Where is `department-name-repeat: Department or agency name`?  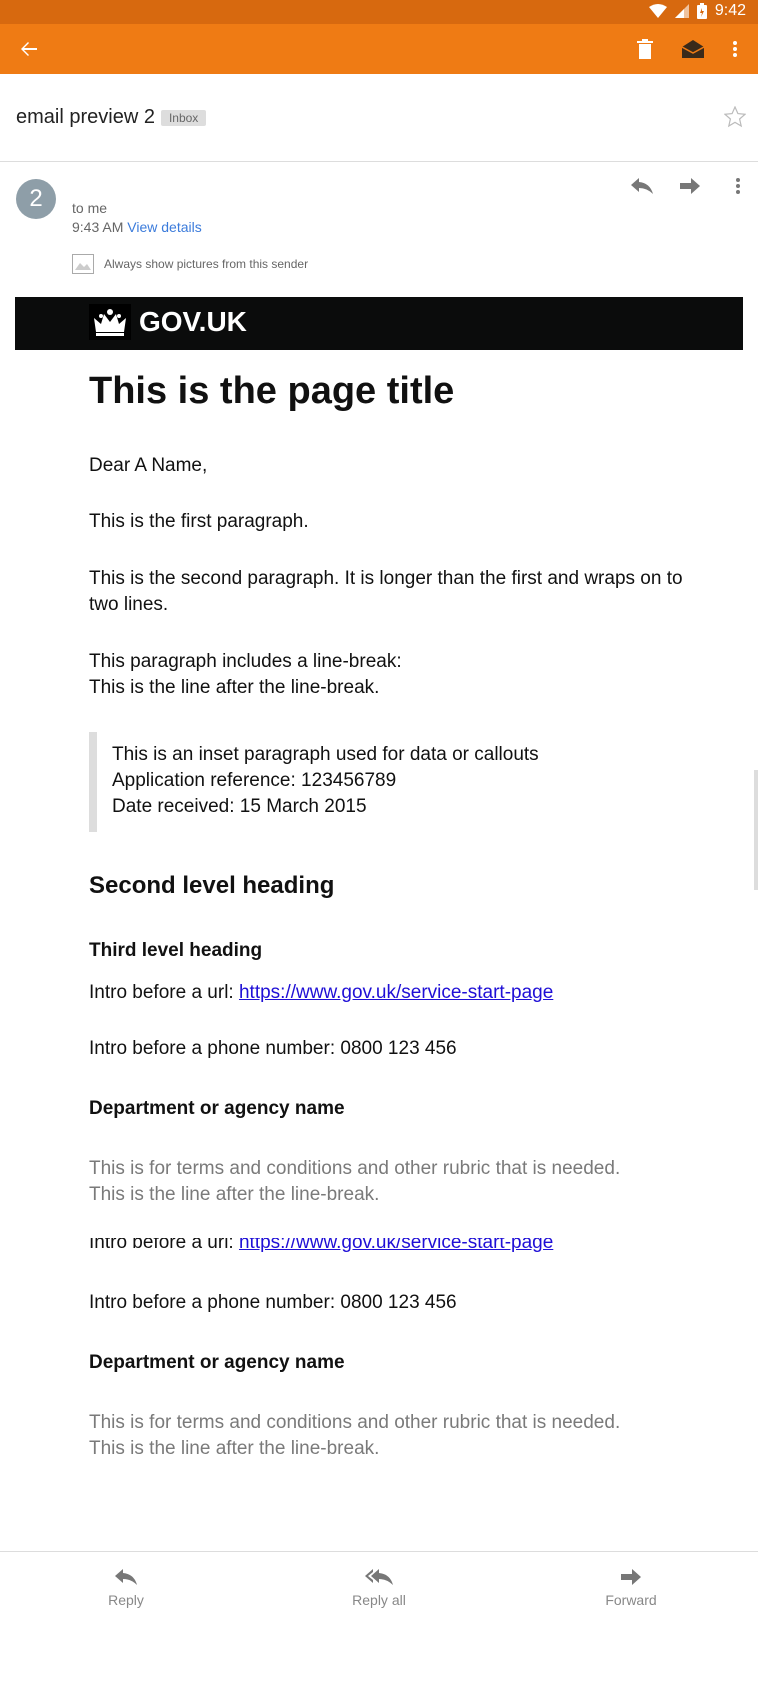 department-name-repeat: Department or agency name is located at coordinates (217, 1362).